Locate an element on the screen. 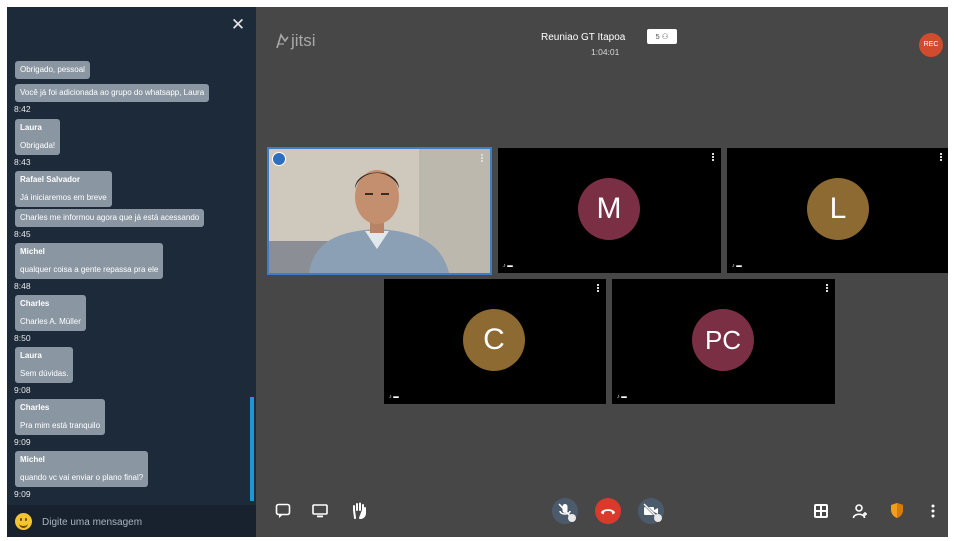  participant-count: 5 is located at coordinates (657, 36).